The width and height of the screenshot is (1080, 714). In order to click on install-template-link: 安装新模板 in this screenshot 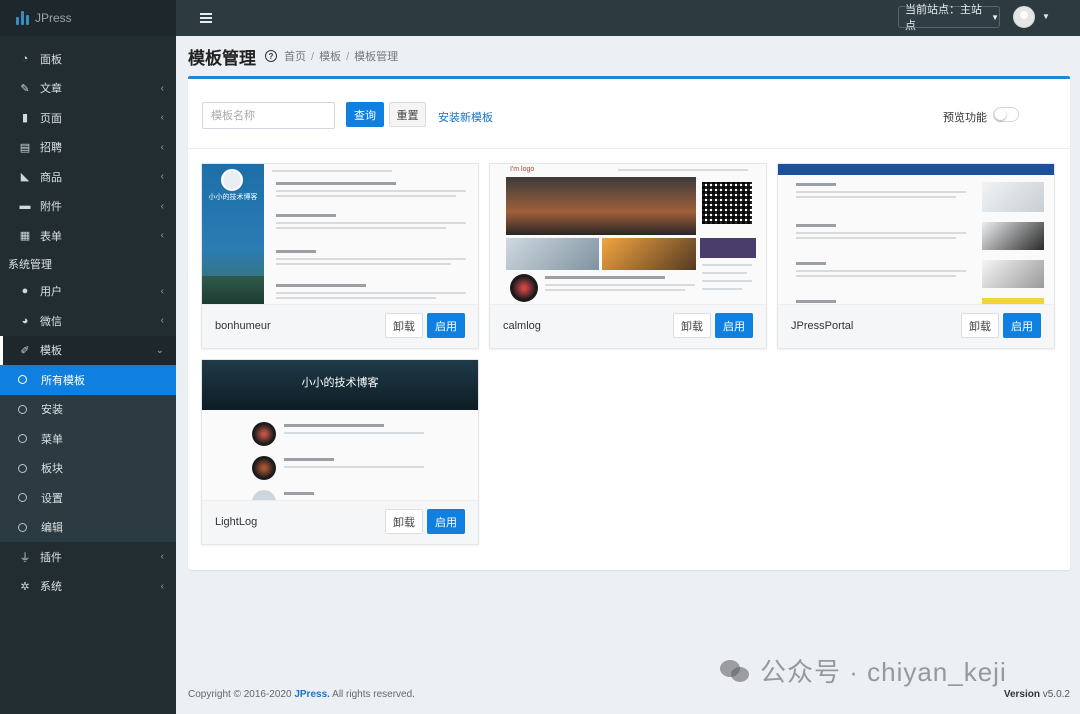, I will do `click(465, 117)`.